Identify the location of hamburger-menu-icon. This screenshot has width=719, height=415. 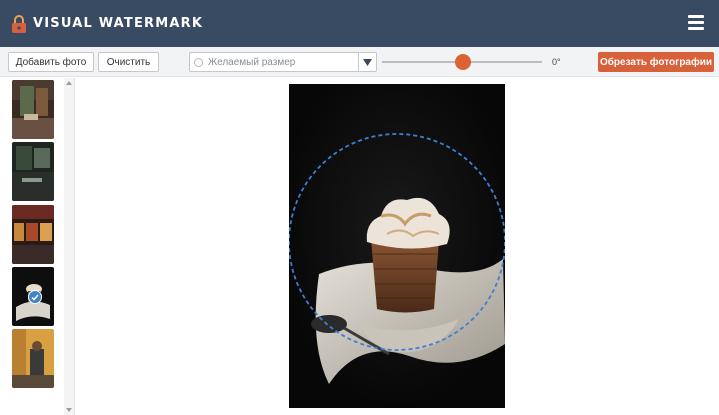
(696, 22).